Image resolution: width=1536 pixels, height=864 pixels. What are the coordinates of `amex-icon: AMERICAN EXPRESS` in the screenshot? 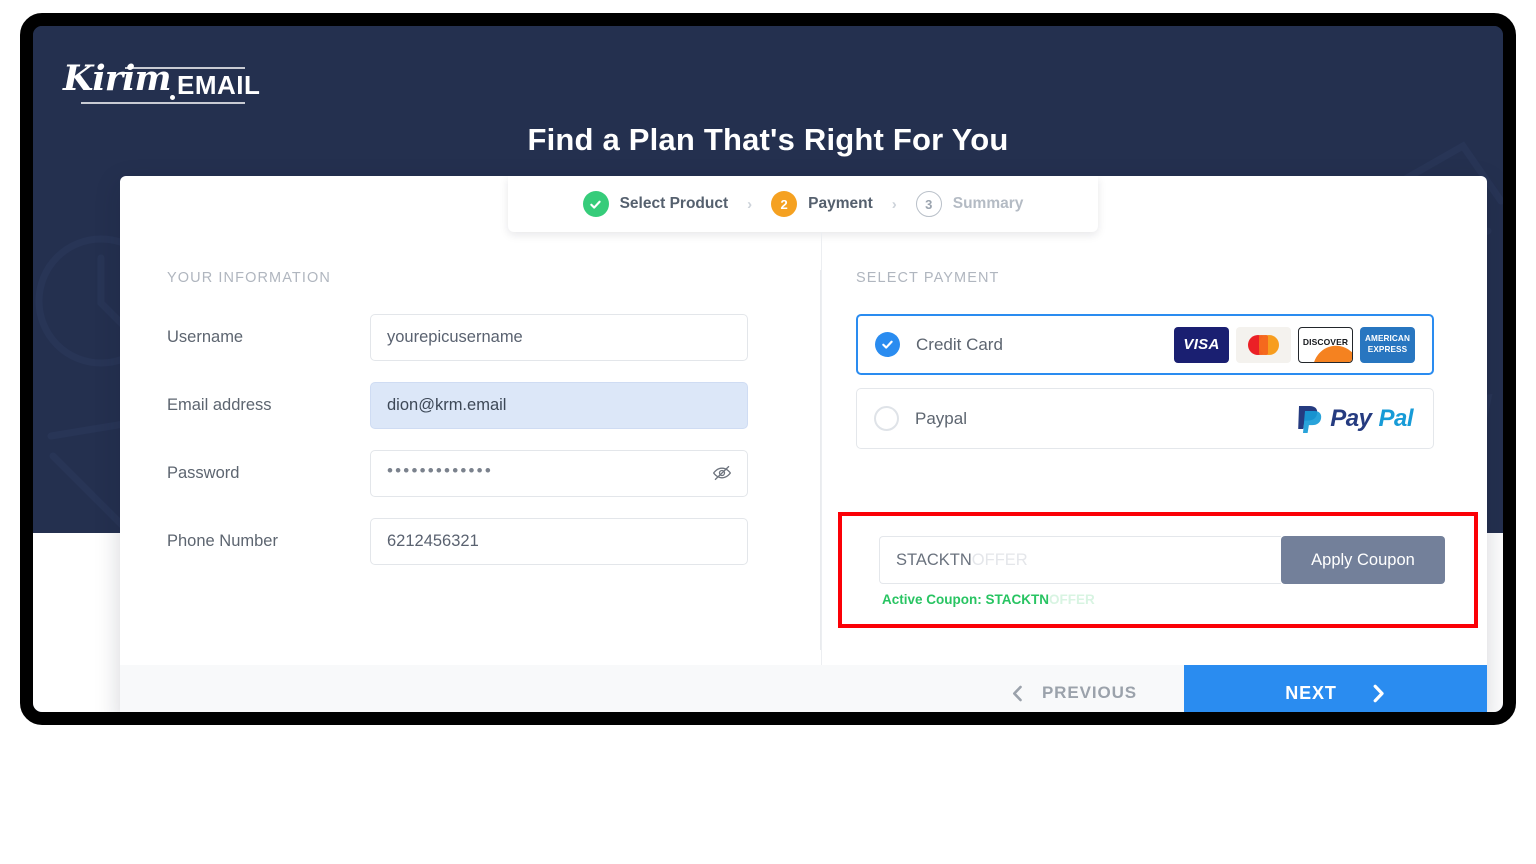 It's located at (1387, 344).